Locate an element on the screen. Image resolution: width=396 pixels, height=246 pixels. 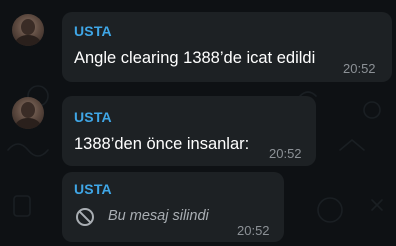
message-text: Angle clearing 1388’de icat edildi is located at coordinates (195, 58).